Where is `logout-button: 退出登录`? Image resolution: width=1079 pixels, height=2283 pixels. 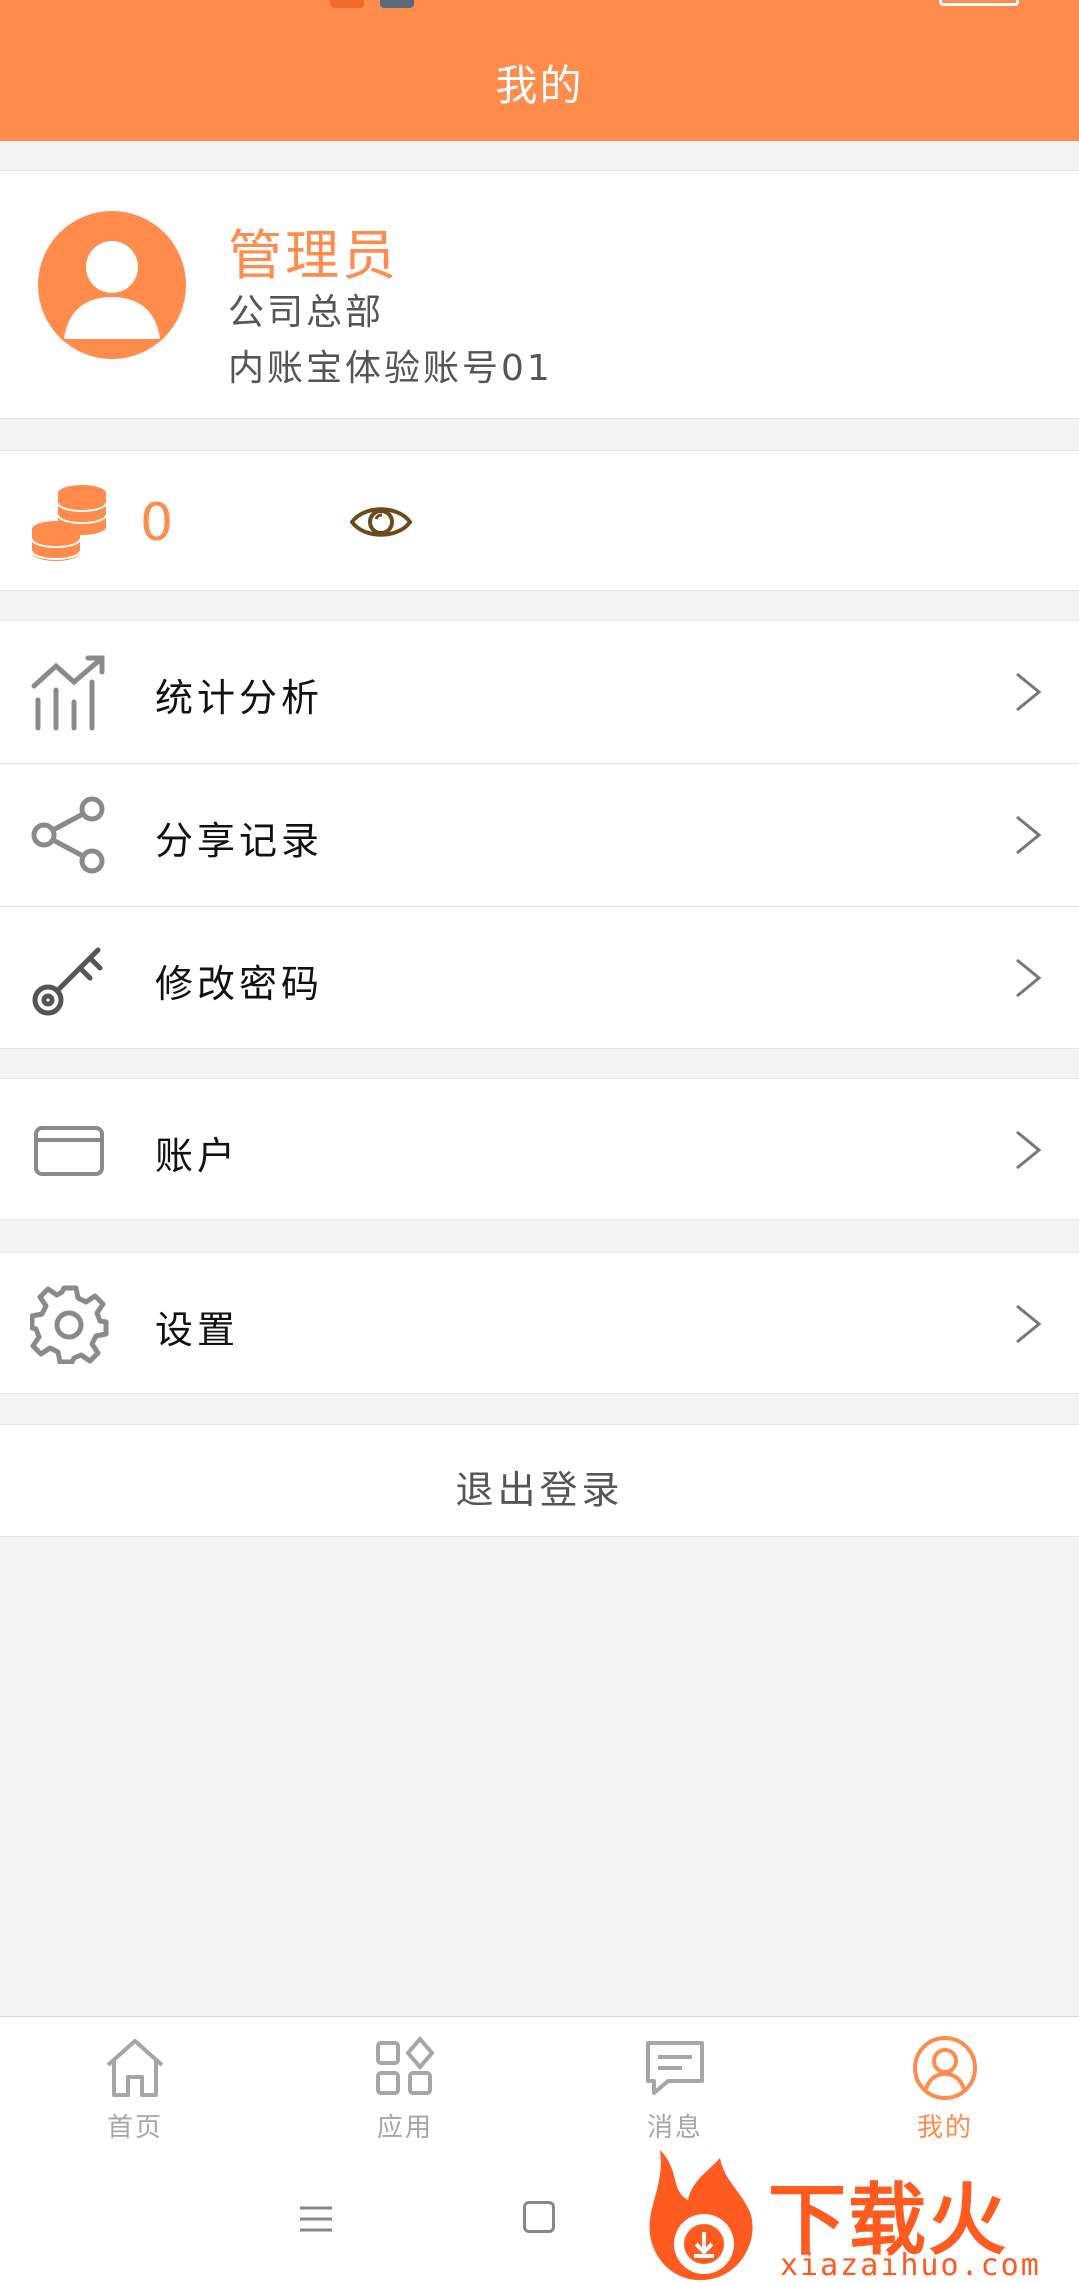
logout-button: 退出登录 is located at coordinates (539, 1480).